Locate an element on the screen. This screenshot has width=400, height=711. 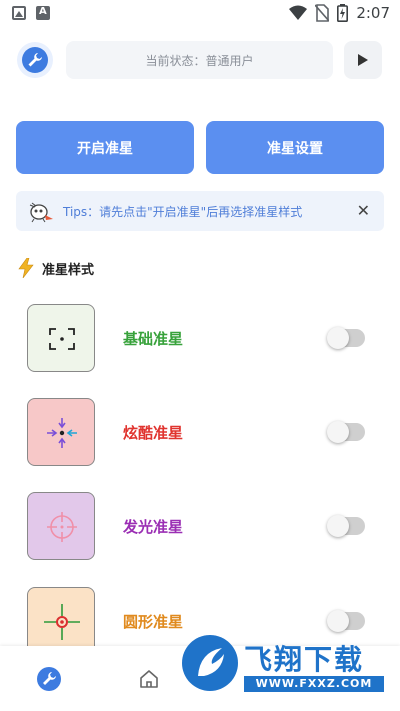
bracket-crosshair-icon is located at coordinates (62, 339).